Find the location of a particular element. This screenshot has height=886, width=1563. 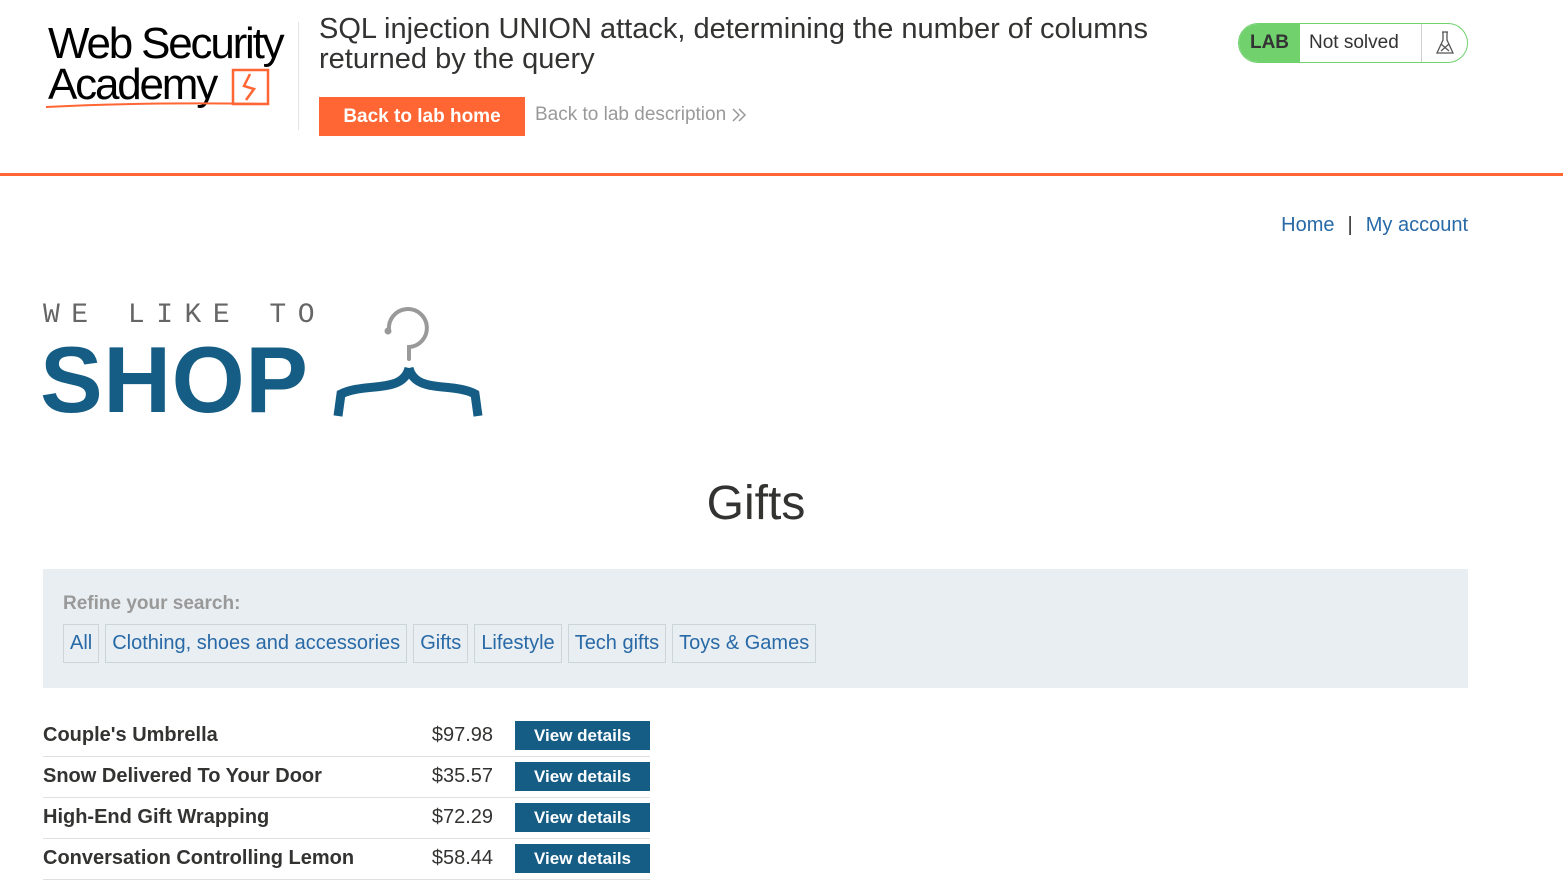

lab-status-widget: LAB Not solved is located at coordinates (1353, 43).